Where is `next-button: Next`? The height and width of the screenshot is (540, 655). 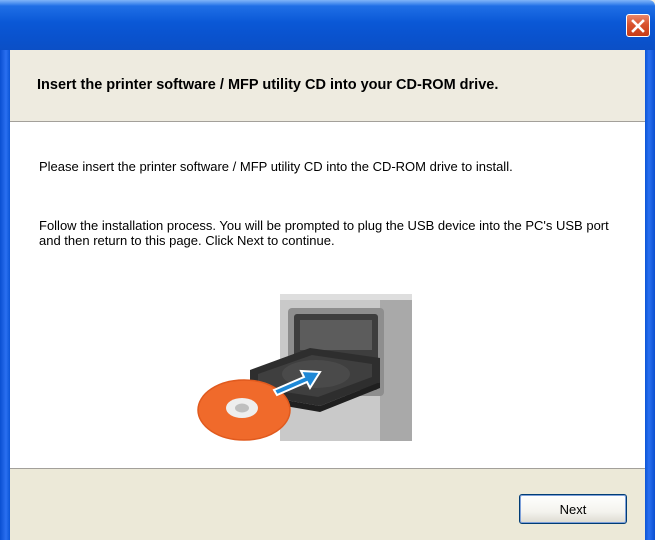
next-button: Next is located at coordinates (573, 509).